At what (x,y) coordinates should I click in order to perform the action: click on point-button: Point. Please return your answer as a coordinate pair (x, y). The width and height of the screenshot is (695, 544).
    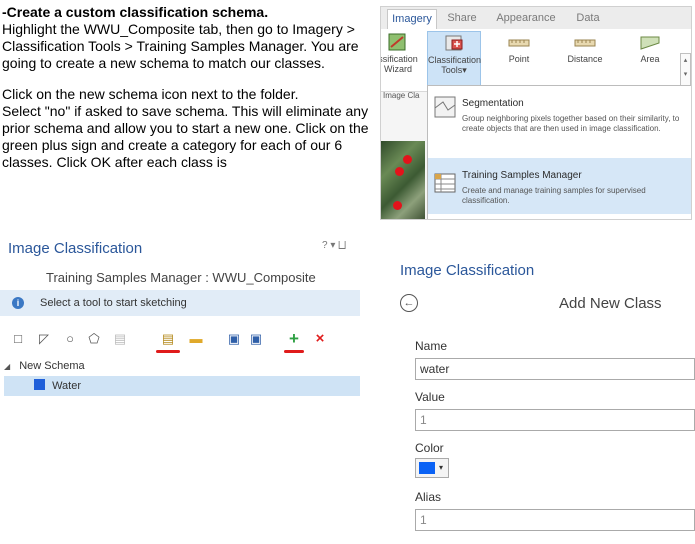
    Looking at the image, I should click on (519, 47).